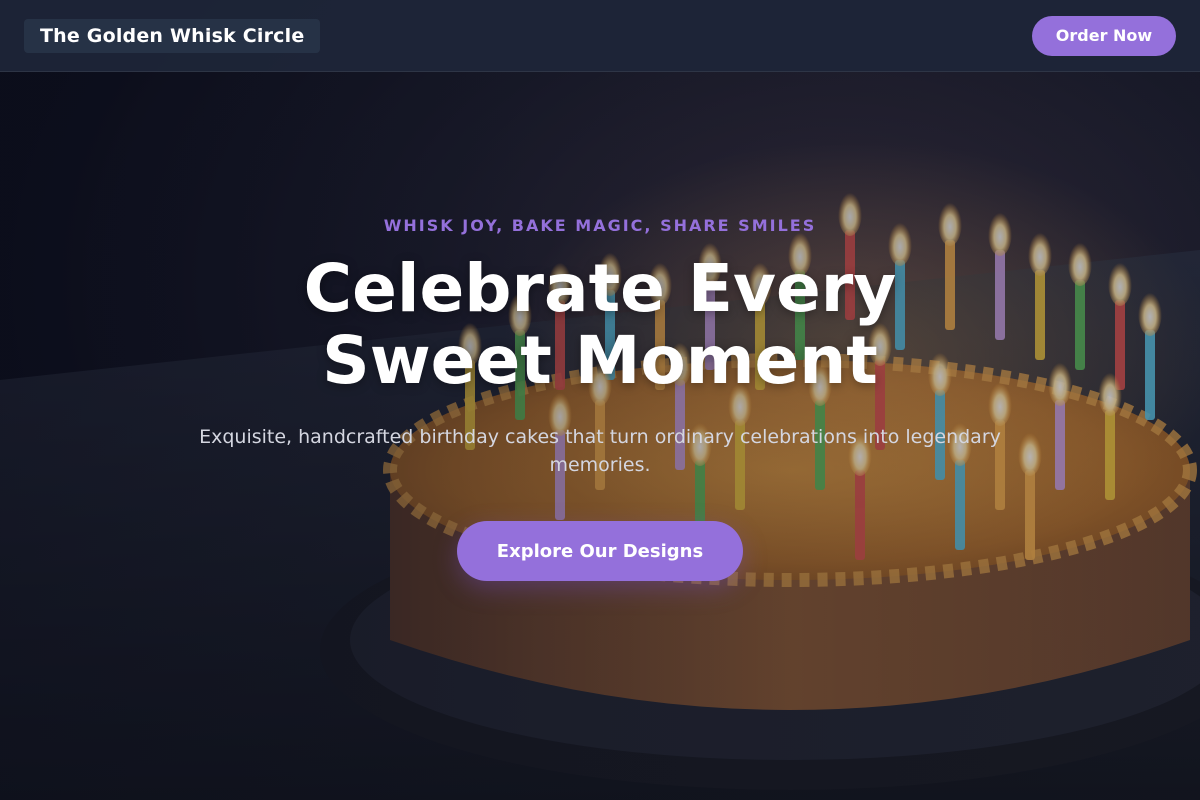 This screenshot has width=1200, height=800. I want to click on navbar: The Golden Whisk Circle Order Now, so click(600, 36).